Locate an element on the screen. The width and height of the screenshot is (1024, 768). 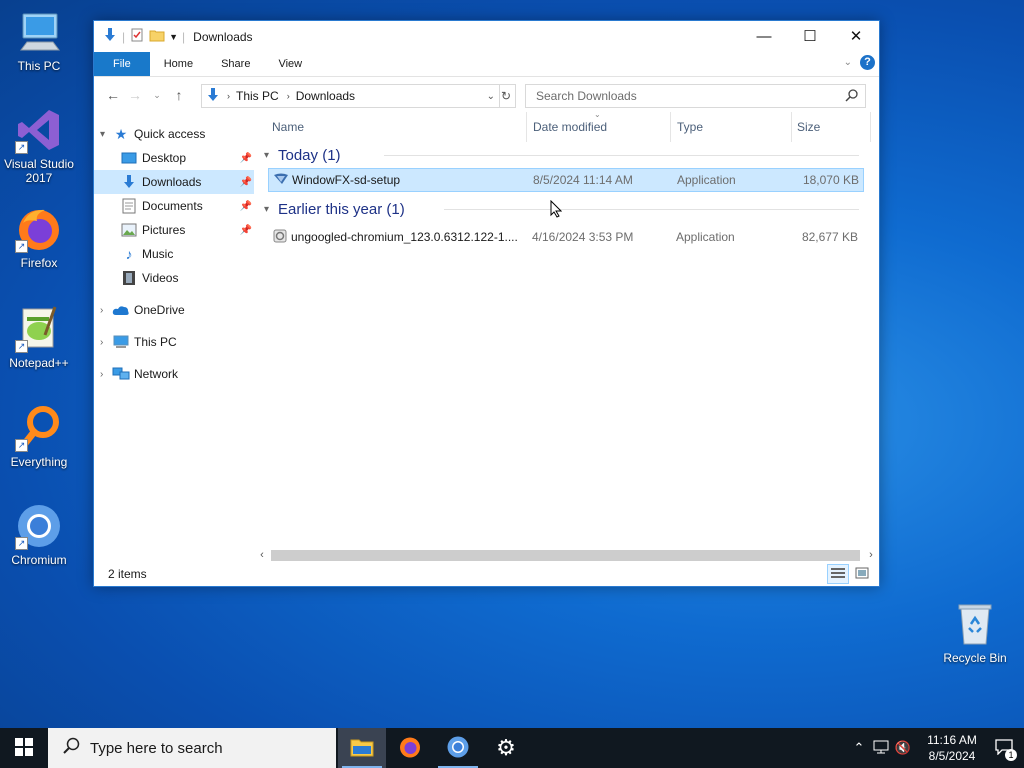
sidebar-item-downloads: Downloads 📌 is located at coordinates (174, 182).